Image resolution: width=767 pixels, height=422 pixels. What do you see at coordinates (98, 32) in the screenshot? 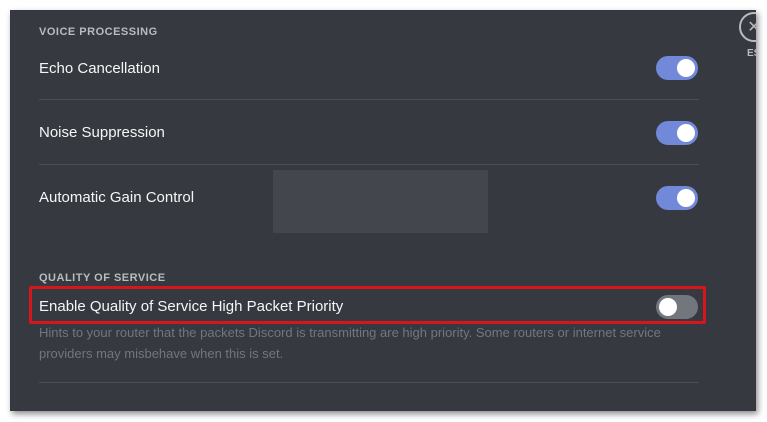
I see `section-title-voice-processing: VOICE PROCESSING` at bounding box center [98, 32].